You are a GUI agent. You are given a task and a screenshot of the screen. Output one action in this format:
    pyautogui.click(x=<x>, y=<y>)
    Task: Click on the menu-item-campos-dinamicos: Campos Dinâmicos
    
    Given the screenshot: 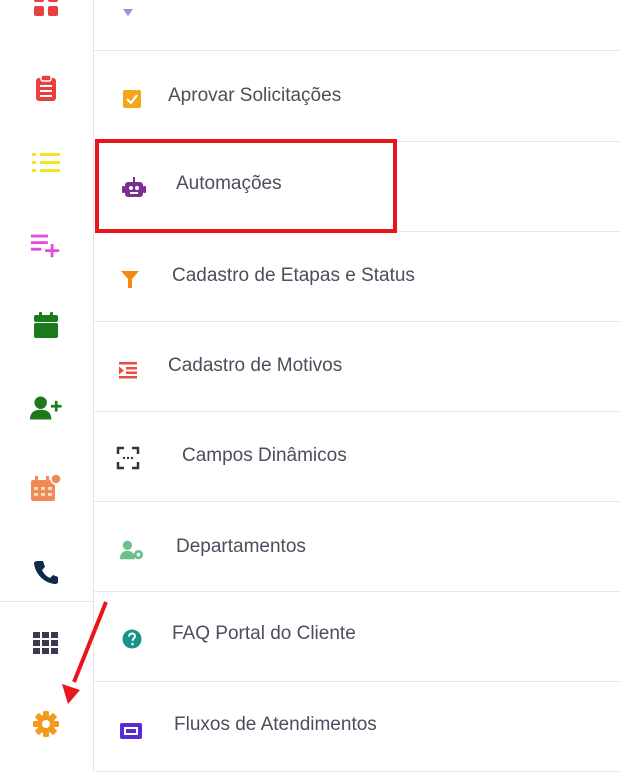 What is the action you would take?
    pyautogui.click(x=357, y=456)
    